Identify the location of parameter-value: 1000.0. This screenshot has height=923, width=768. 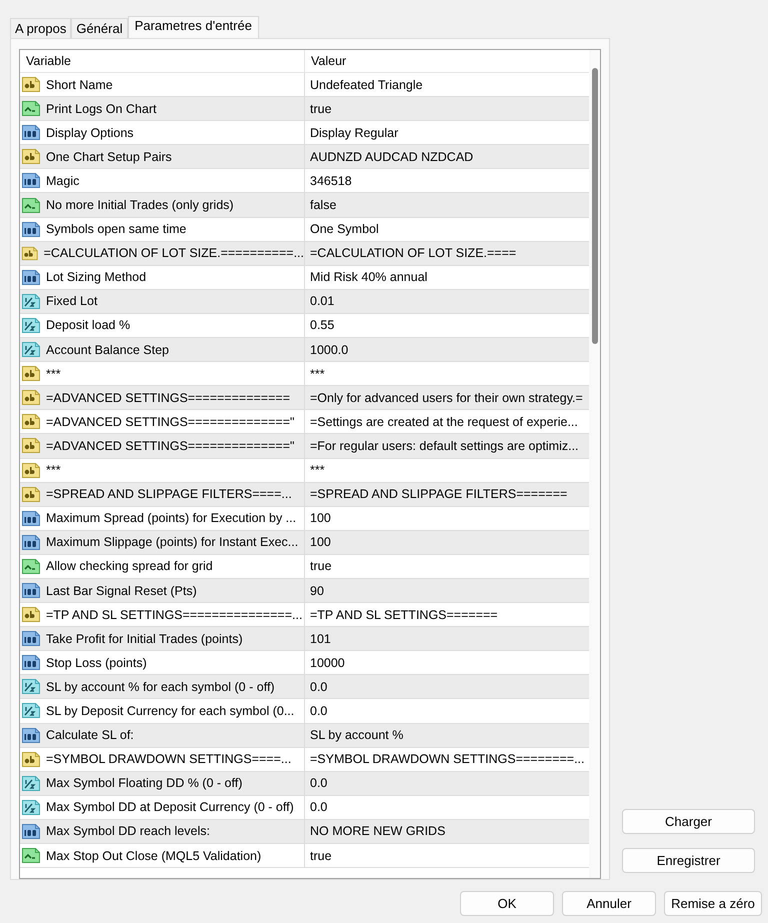
(329, 349).